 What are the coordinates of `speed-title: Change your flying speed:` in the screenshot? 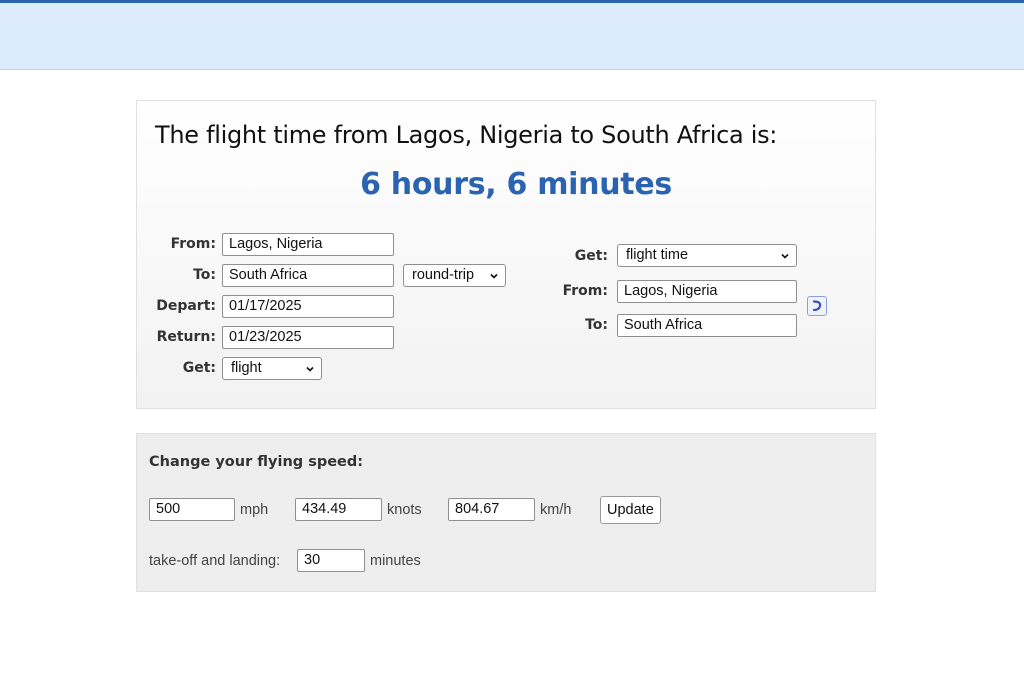 It's located at (256, 462).